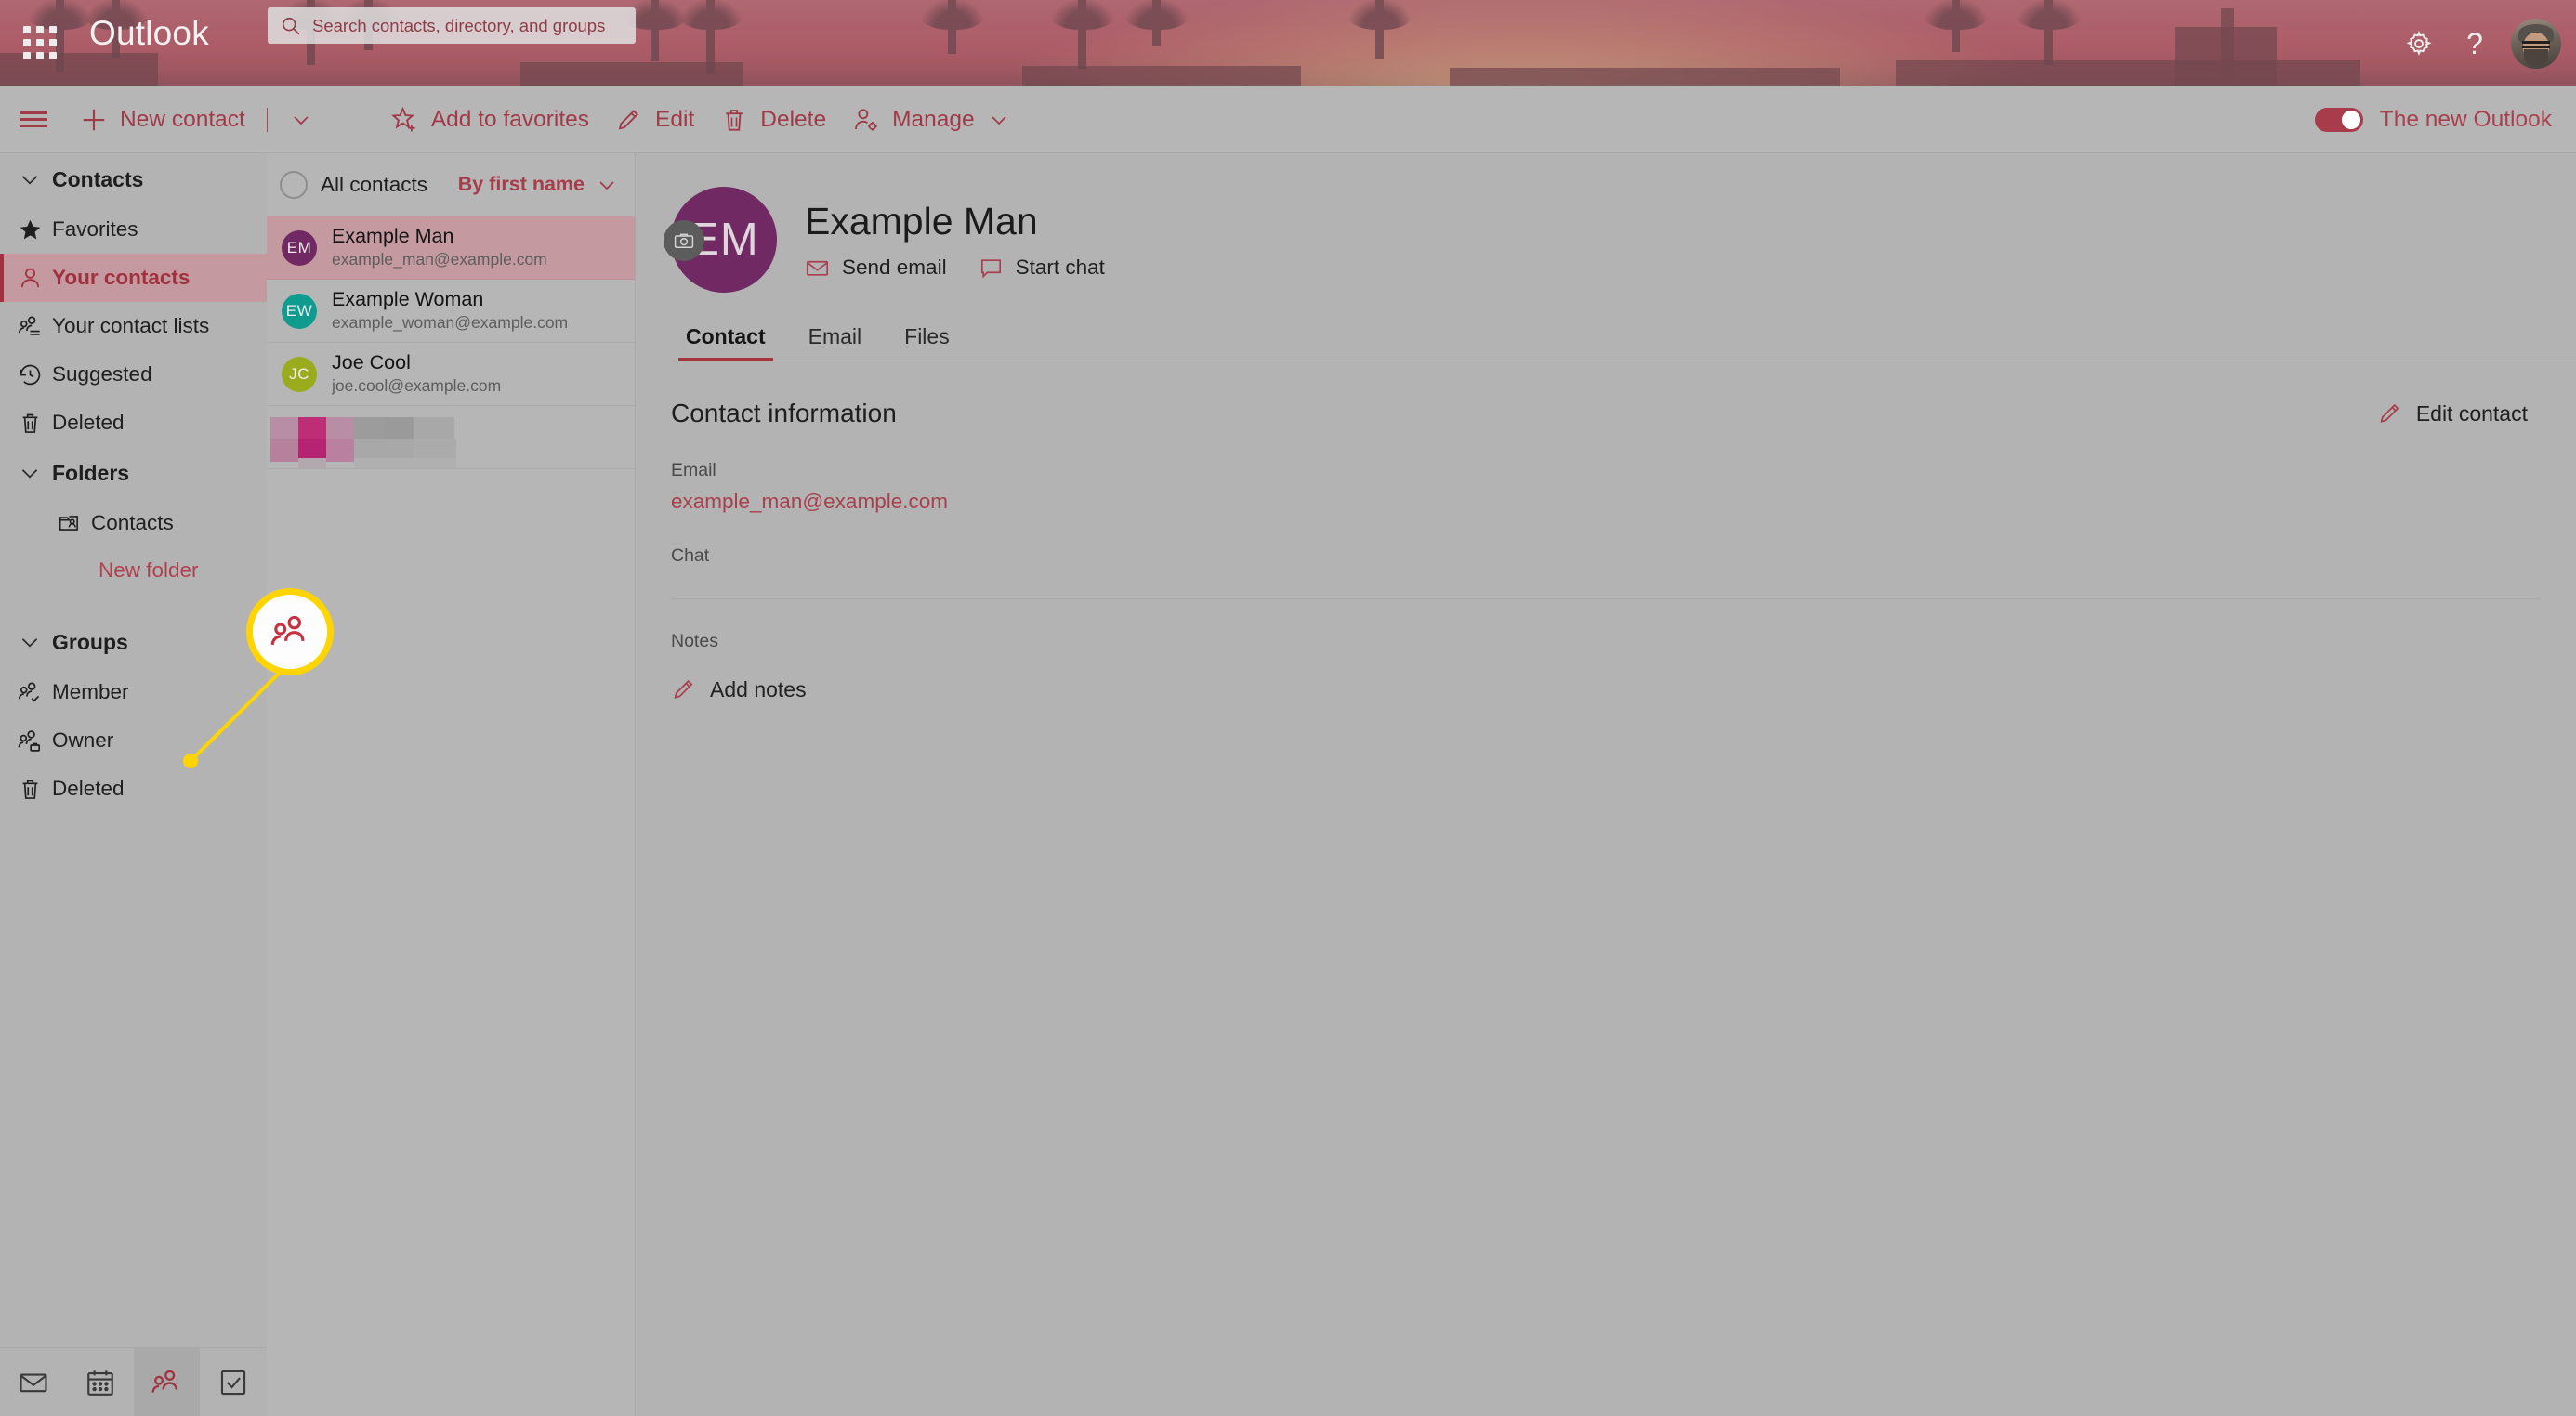 The height and width of the screenshot is (1416, 2576). I want to click on edit-contact-button: Edit contact, so click(2452, 413).